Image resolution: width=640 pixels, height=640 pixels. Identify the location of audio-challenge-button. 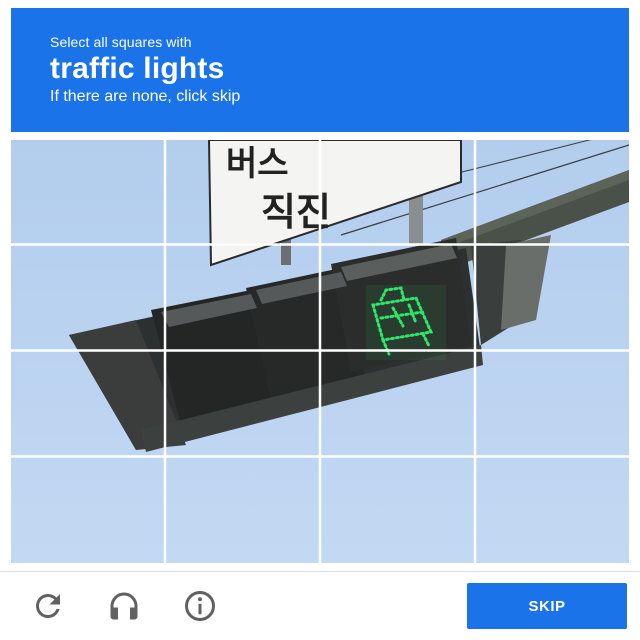
(124, 606).